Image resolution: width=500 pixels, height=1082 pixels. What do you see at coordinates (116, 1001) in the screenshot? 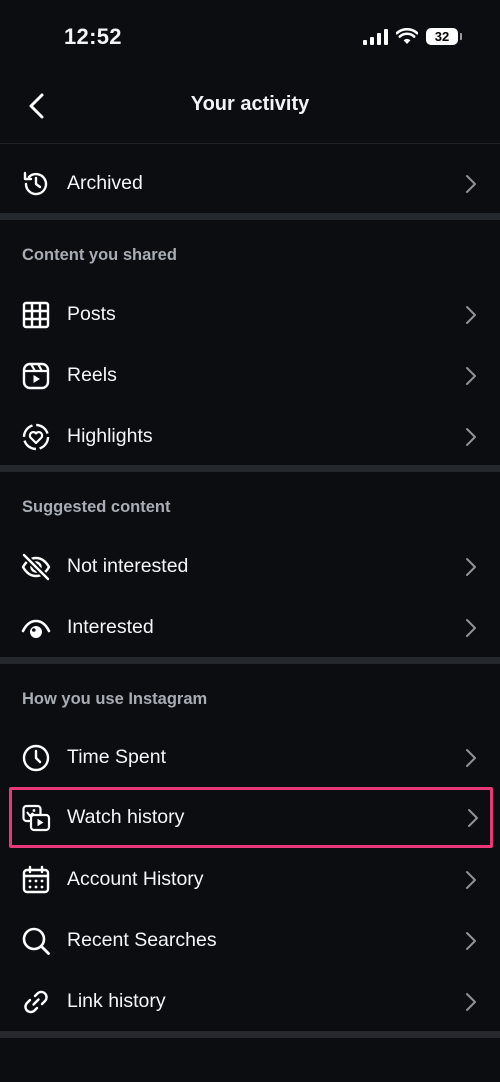
I see `link-history-label: Link history` at bounding box center [116, 1001].